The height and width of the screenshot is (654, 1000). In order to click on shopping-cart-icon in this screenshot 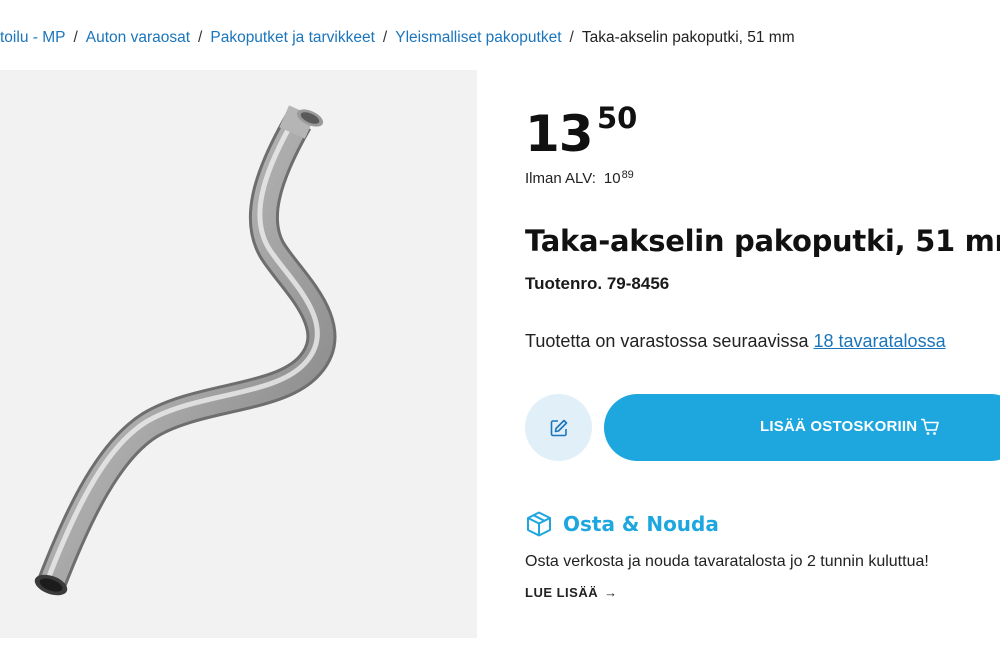, I will do `click(930, 426)`.